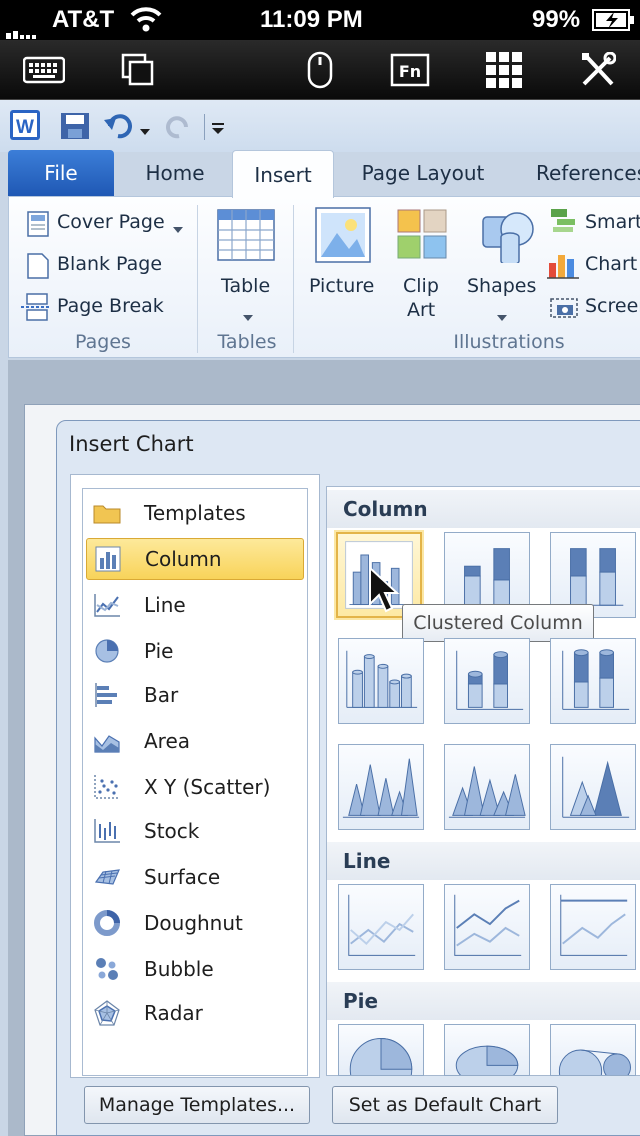  Describe the element at coordinates (483, 509) in the screenshot. I see `section-header-column: Column` at that location.